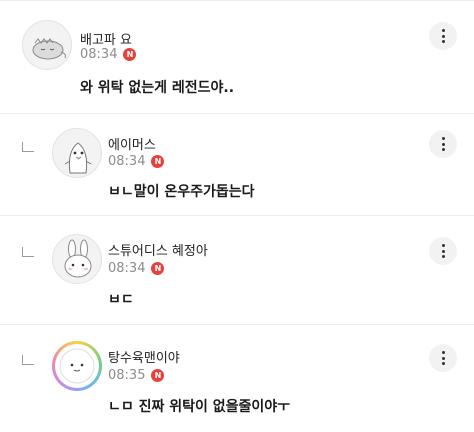 Image resolution: width=474 pixels, height=432 pixels. I want to click on sleeping-dinosaur-avatar, so click(47, 45).